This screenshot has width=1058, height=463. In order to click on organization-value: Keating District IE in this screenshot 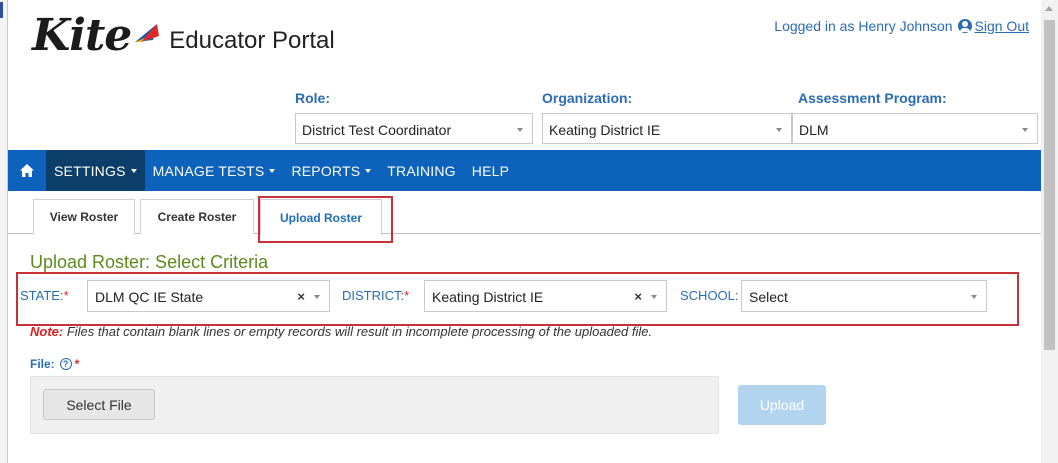, I will do `click(605, 130)`.